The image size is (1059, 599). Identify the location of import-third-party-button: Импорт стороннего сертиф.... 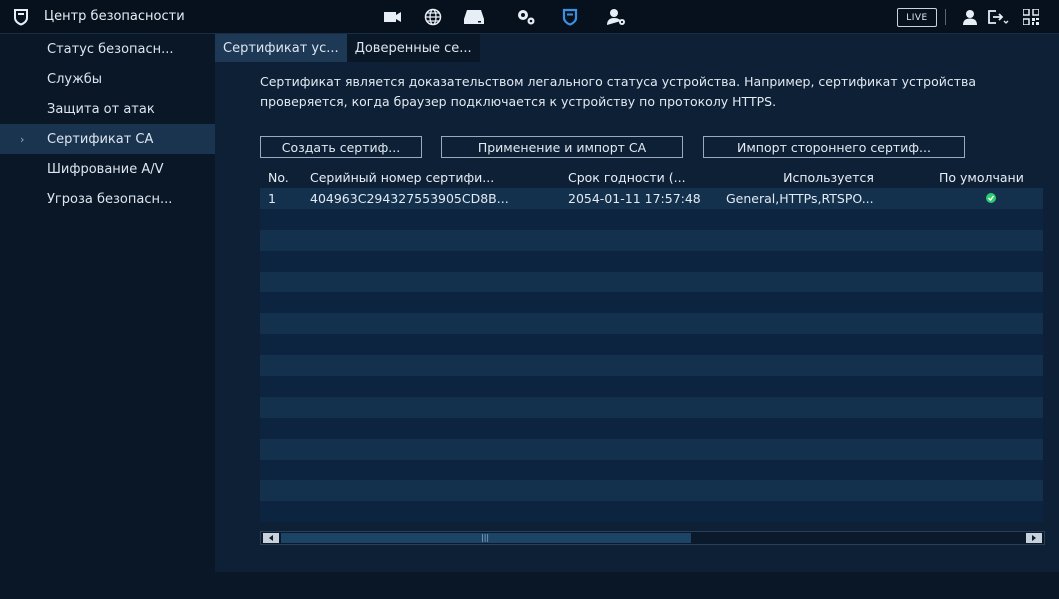
(834, 147).